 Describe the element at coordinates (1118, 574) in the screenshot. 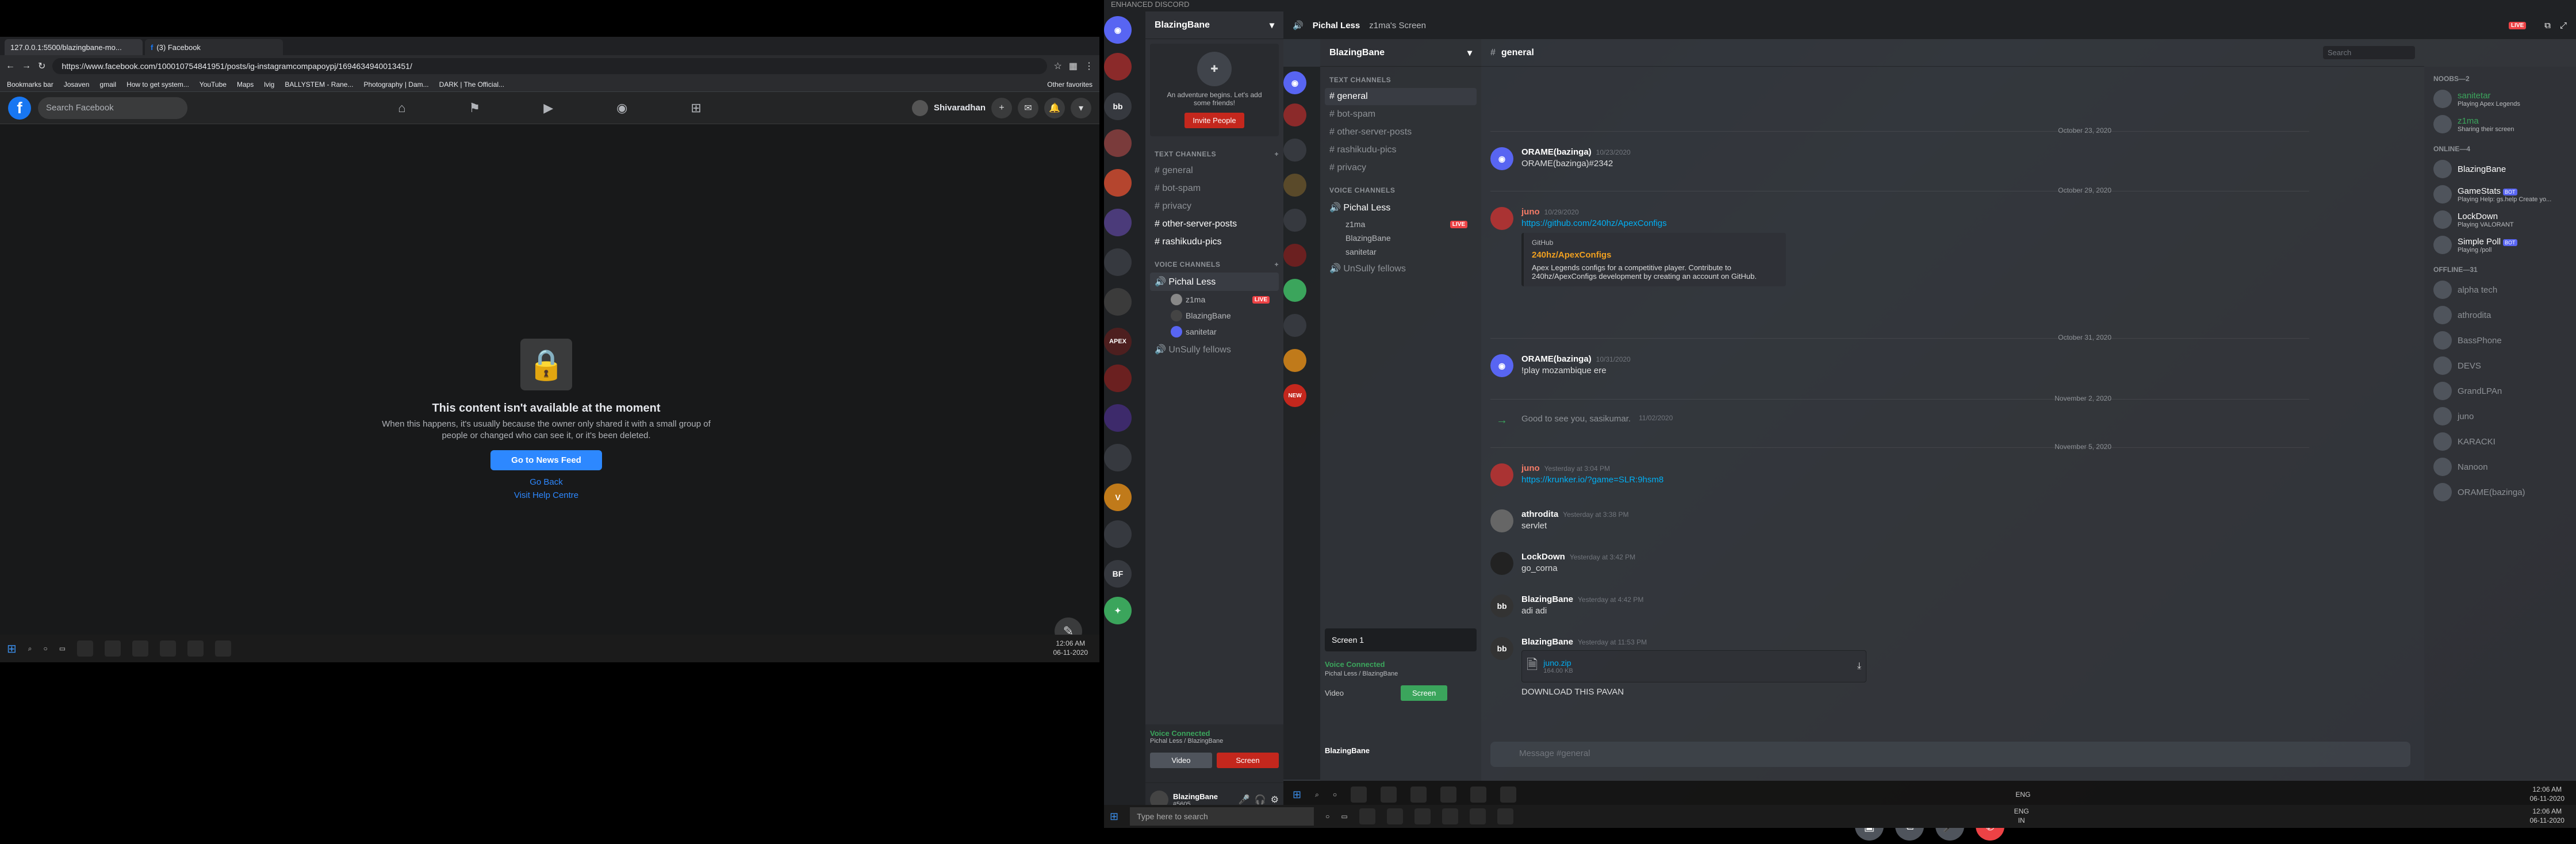

I see `server-icon: BF` at that location.